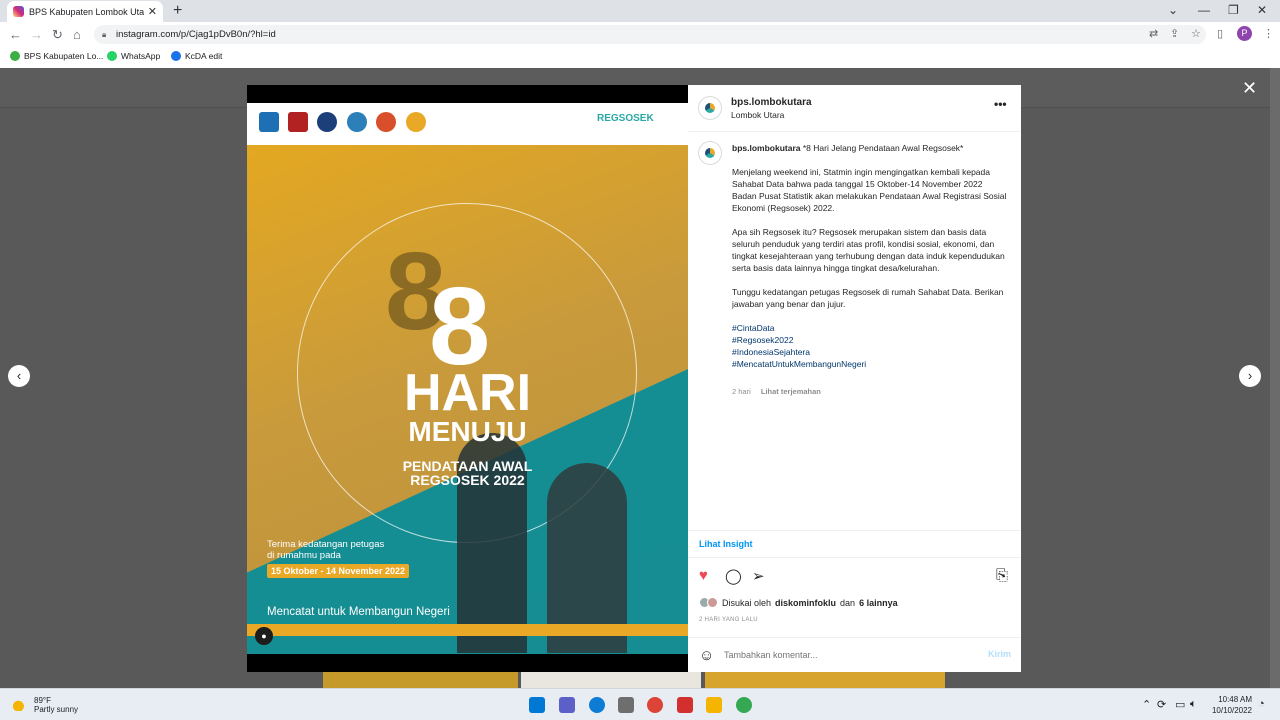 This screenshot has height=720, width=1280. Describe the element at coordinates (467, 393) in the screenshot. I see `poster-hari: HARI` at that location.